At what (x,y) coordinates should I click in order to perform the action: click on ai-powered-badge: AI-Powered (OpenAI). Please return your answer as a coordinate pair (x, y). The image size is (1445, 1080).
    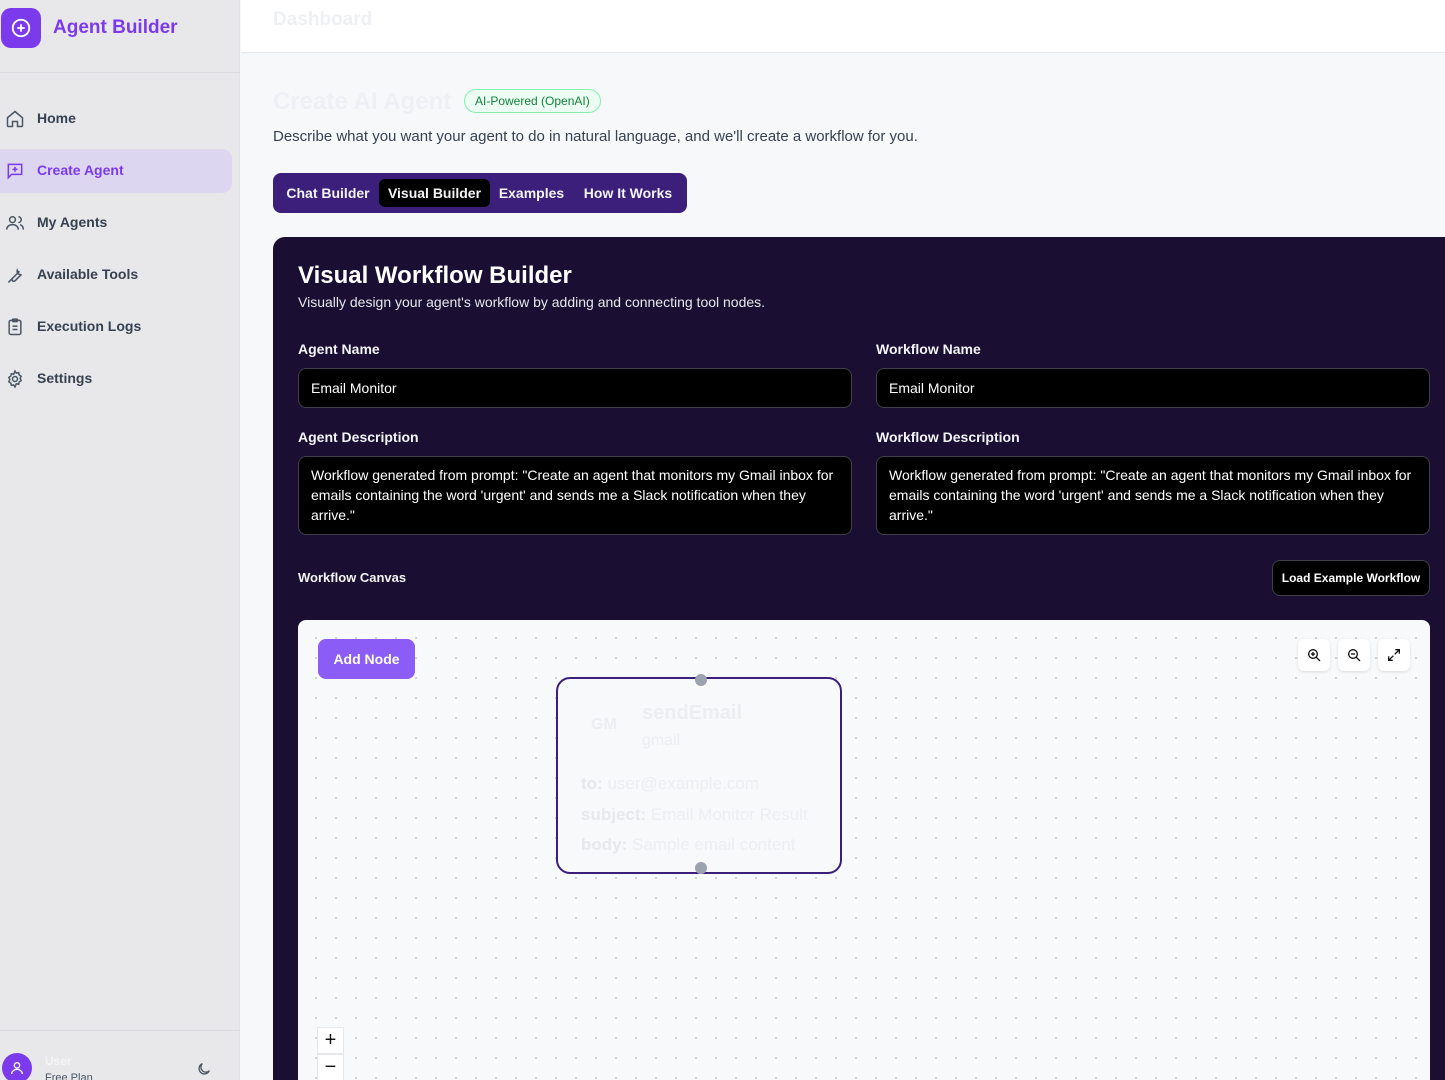
    Looking at the image, I should click on (532, 101).